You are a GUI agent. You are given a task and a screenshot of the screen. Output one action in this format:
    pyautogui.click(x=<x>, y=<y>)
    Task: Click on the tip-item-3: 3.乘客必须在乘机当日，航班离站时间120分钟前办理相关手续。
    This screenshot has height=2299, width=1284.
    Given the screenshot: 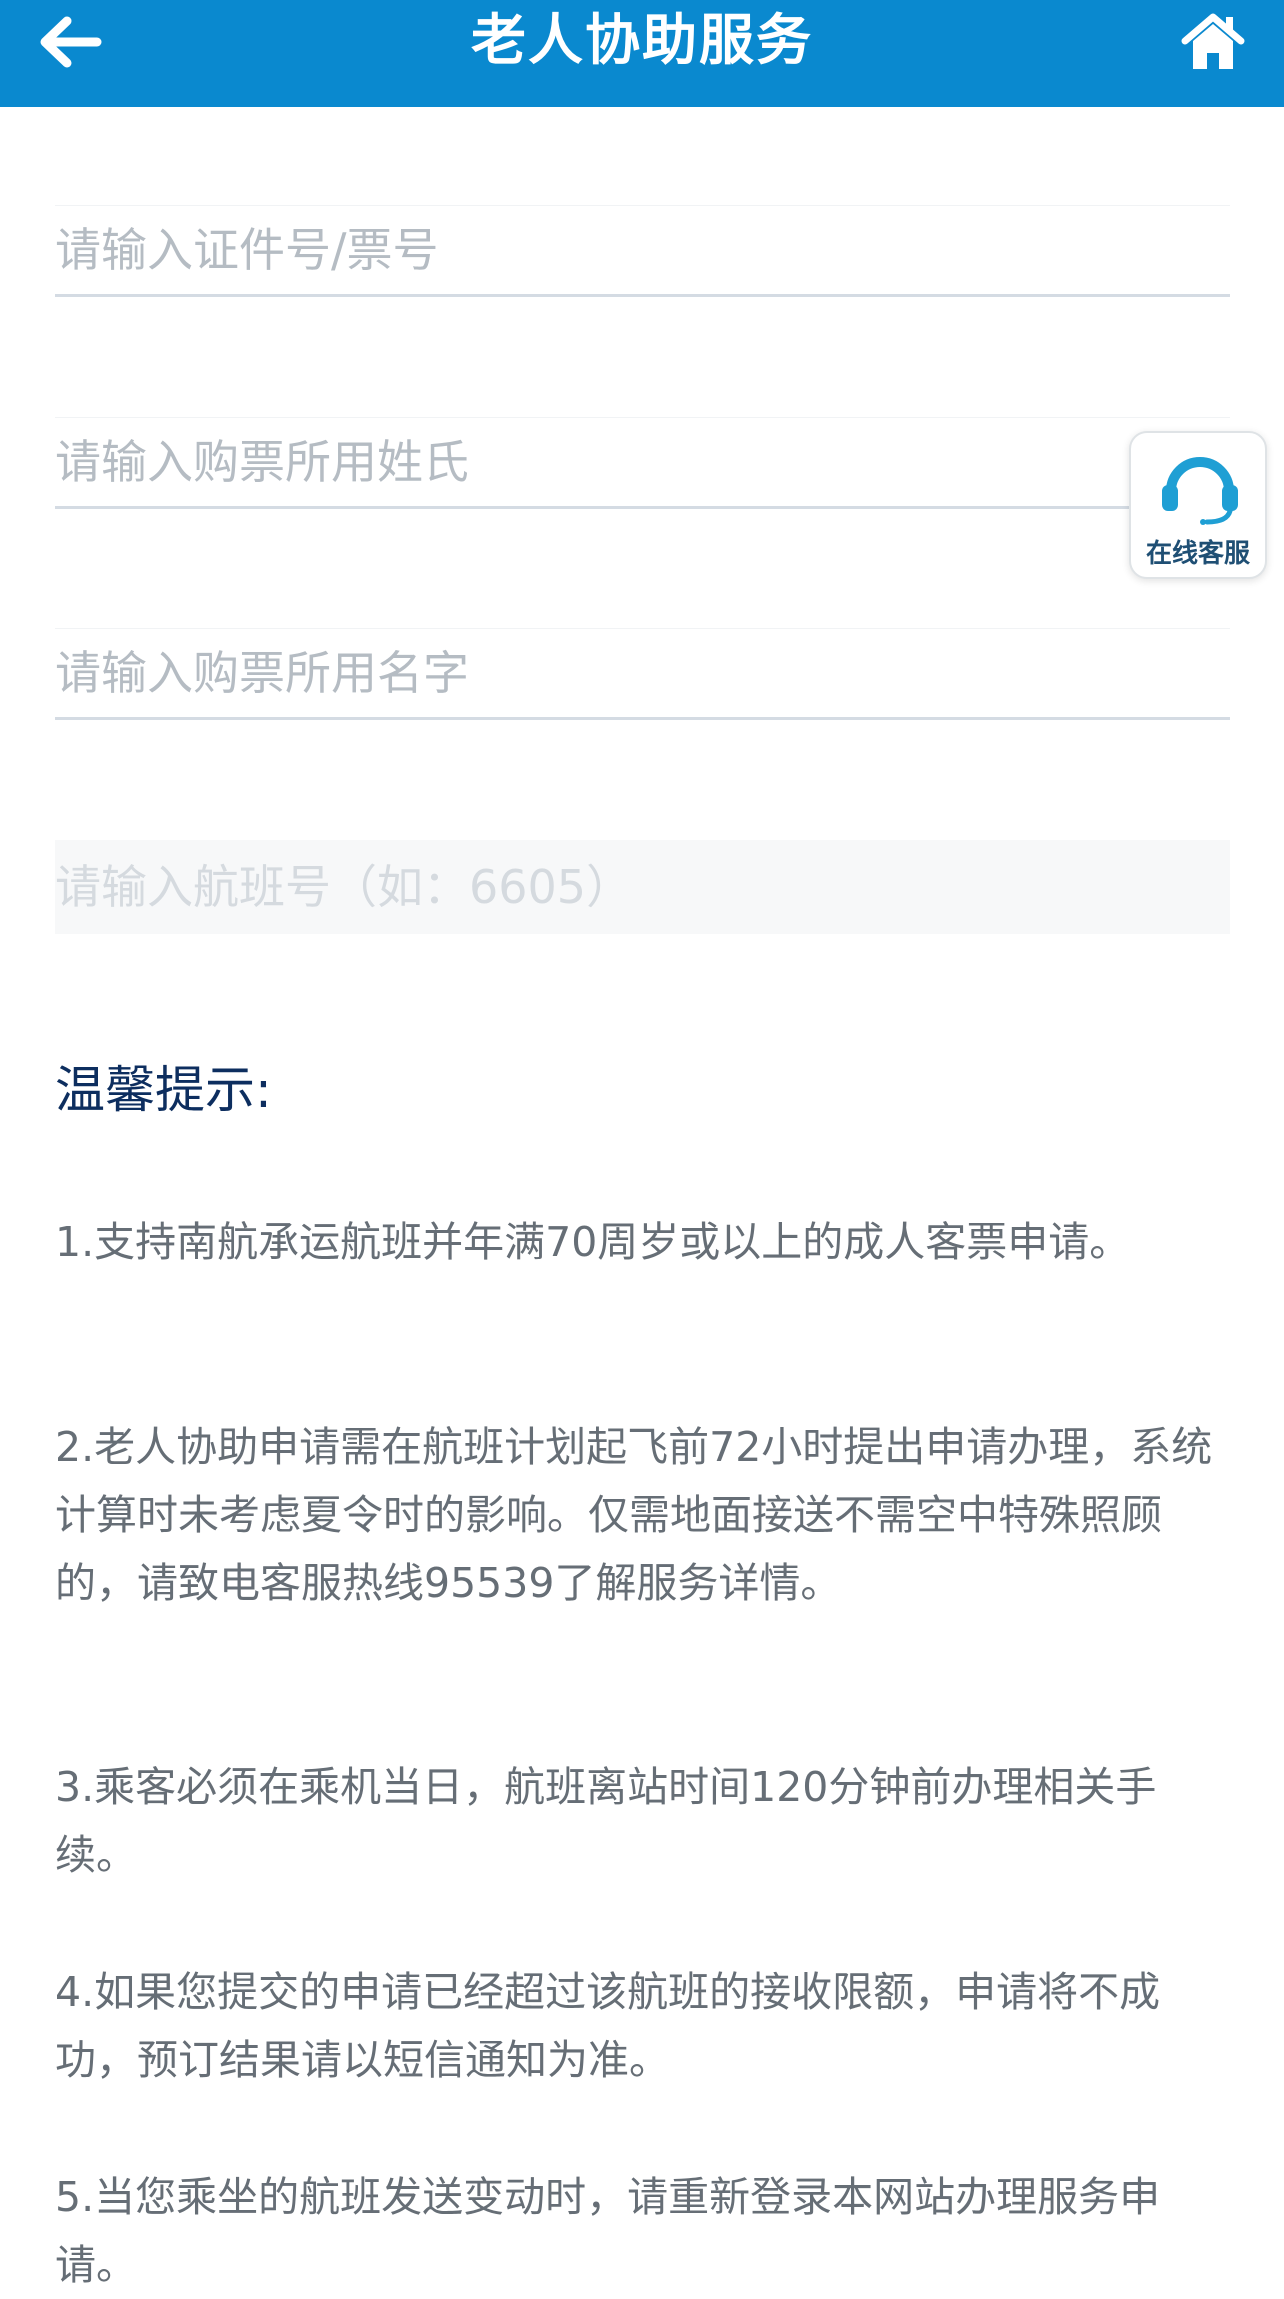 What is the action you would take?
    pyautogui.click(x=606, y=1821)
    